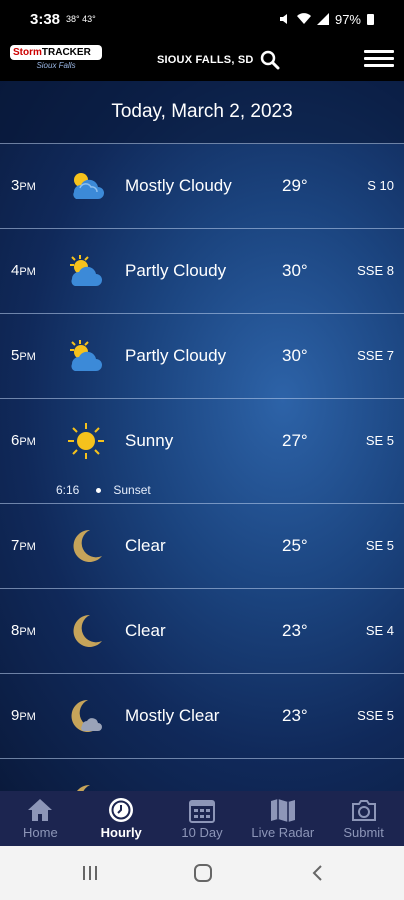  What do you see at coordinates (363, 810) in the screenshot?
I see `camera-icon` at bounding box center [363, 810].